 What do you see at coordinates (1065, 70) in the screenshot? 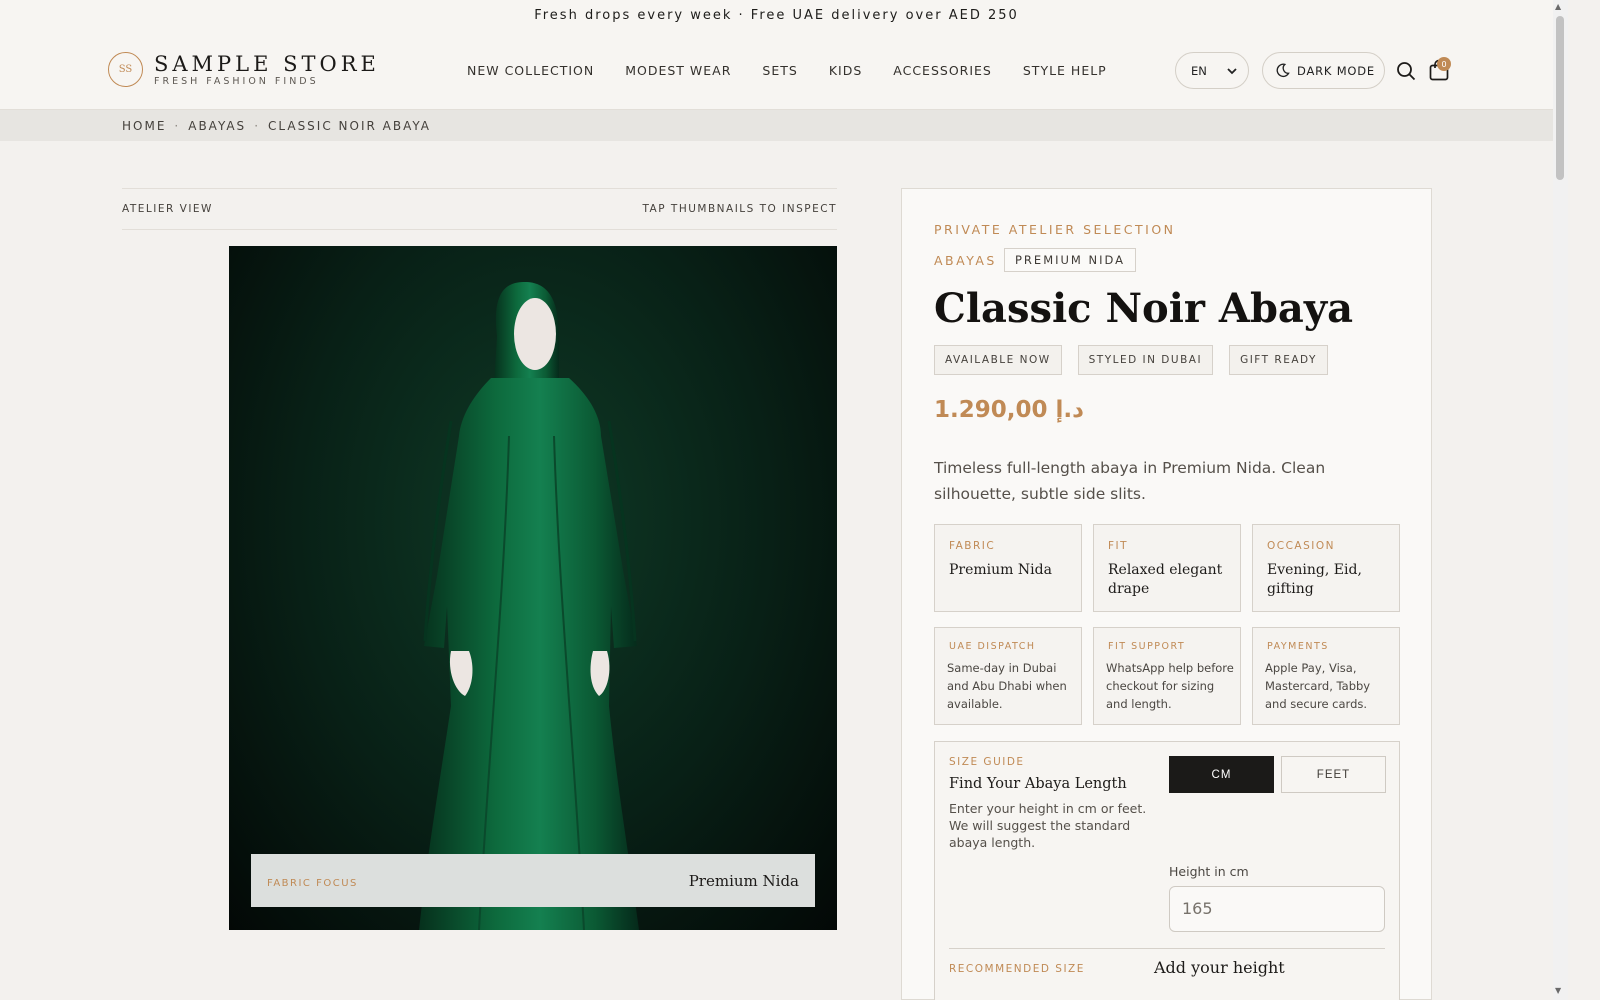
I see `nav-style-help: STYLE HELP` at bounding box center [1065, 70].